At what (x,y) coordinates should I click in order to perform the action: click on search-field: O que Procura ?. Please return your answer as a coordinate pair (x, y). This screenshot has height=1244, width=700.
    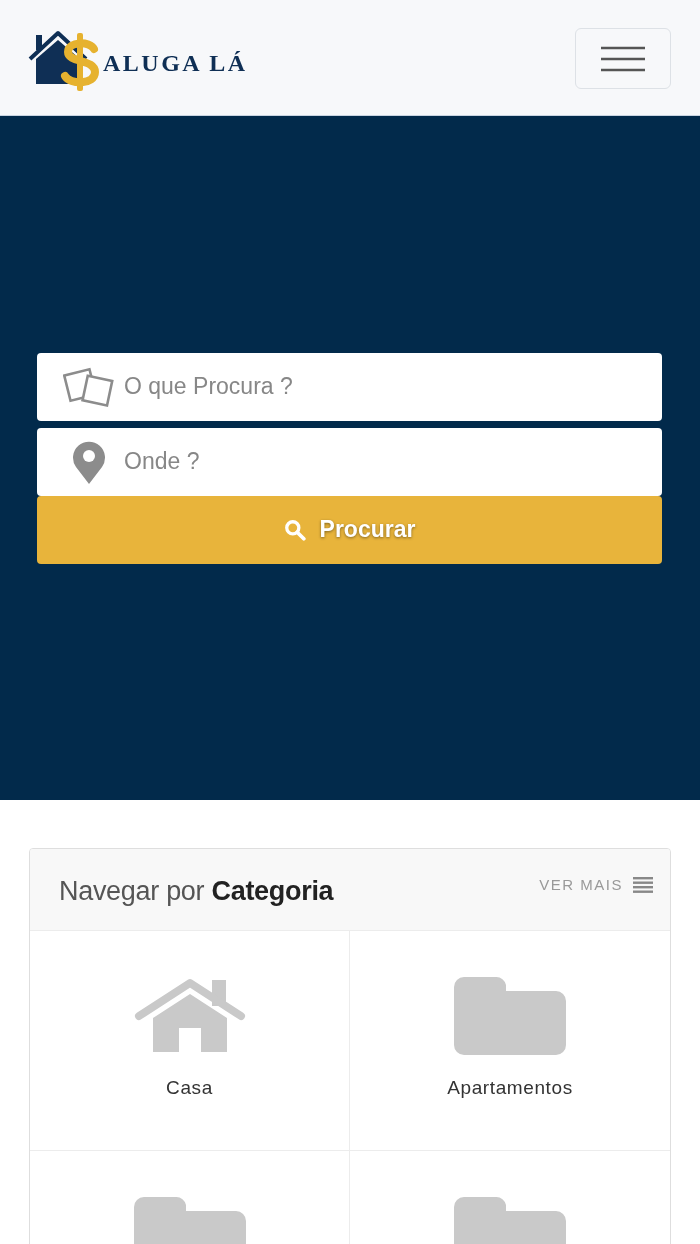
    Looking at the image, I should click on (349, 386).